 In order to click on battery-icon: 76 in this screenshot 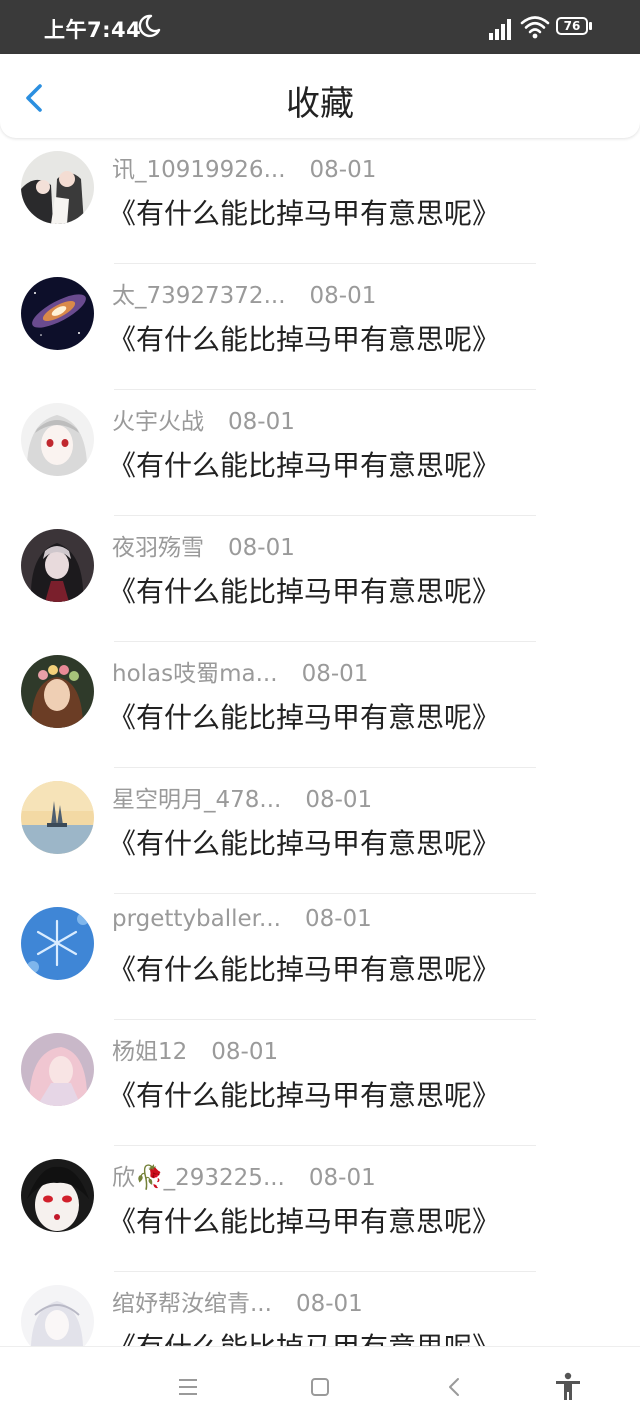, I will do `click(574, 27)`.